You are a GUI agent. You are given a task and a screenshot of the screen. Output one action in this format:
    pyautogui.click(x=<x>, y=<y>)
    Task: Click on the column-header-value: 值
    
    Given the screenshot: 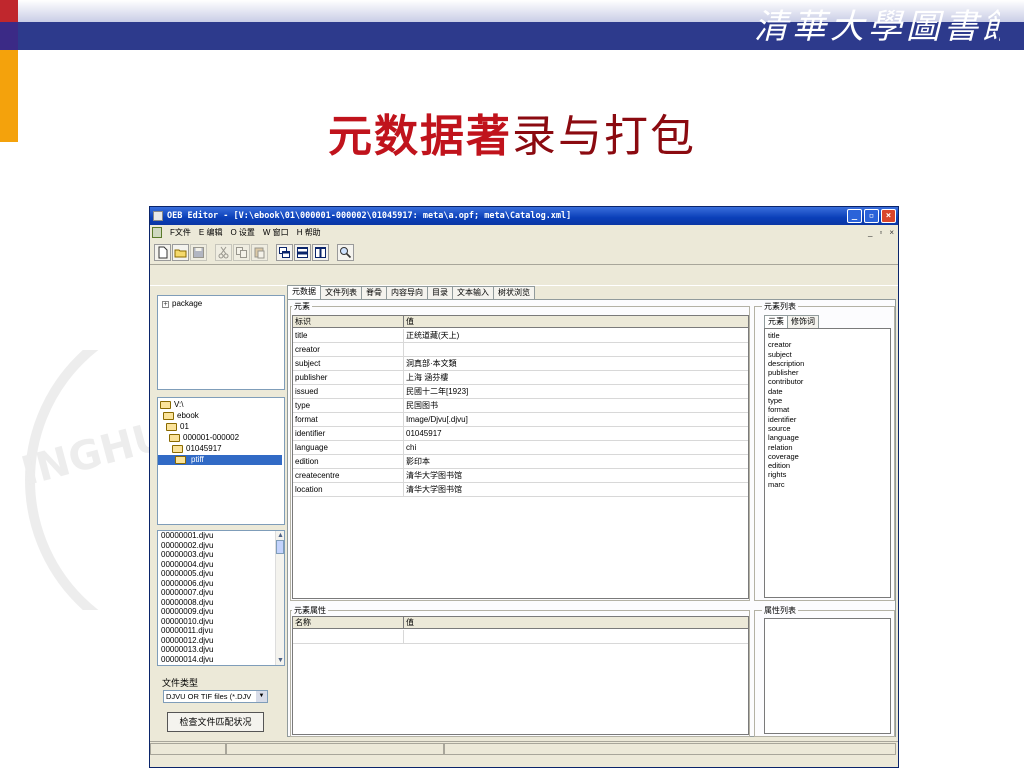 What is the action you would take?
    pyautogui.click(x=576, y=322)
    